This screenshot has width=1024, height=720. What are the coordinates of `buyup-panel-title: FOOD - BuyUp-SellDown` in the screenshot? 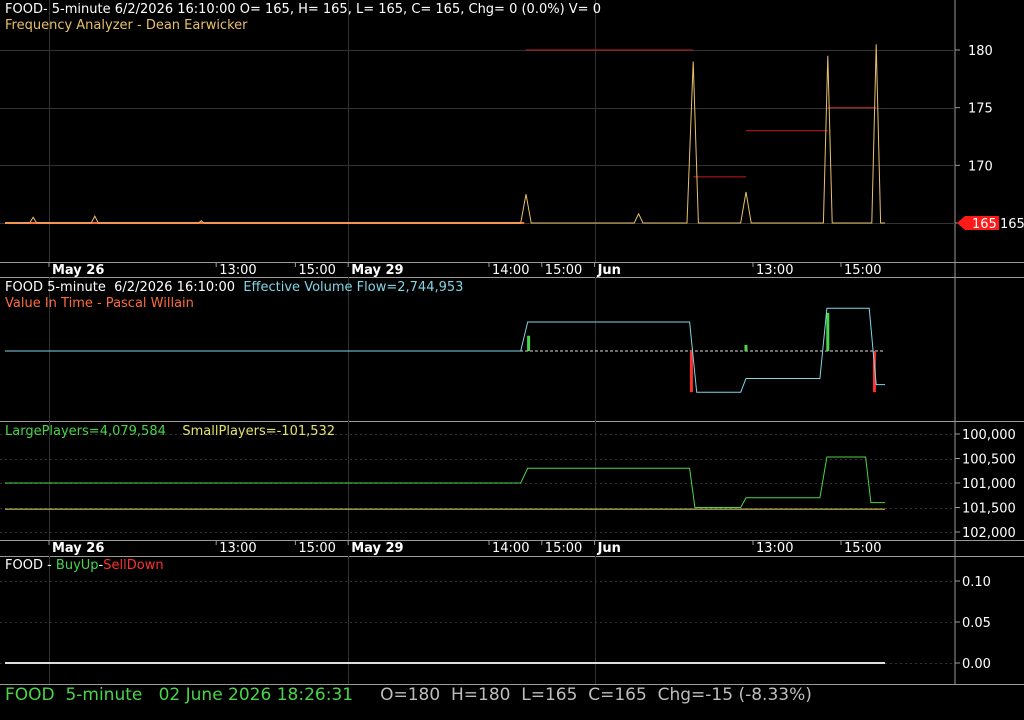 It's located at (84, 566).